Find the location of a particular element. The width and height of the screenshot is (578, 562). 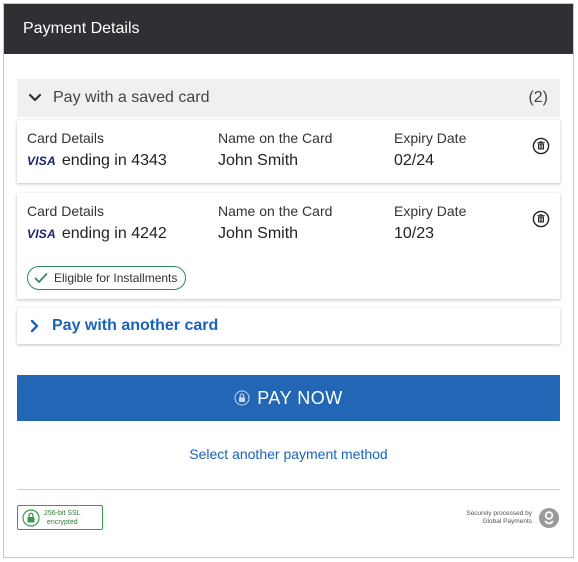

card-number: VISA ending in 4242 is located at coordinates (97, 234).